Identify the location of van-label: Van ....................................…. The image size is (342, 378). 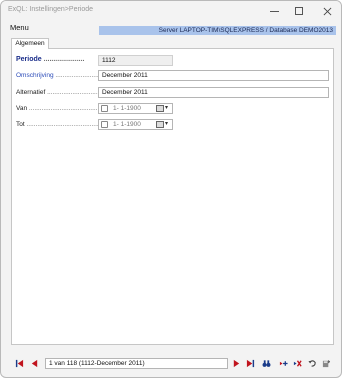
(61, 108).